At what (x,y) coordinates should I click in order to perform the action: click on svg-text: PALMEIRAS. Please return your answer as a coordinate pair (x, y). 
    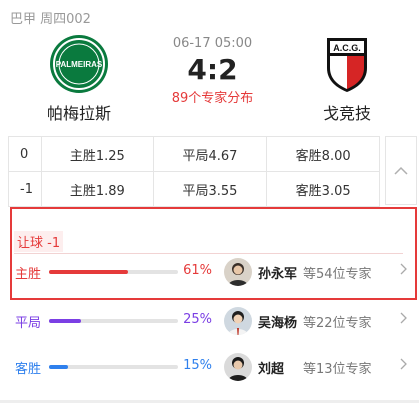
    Looking at the image, I should click on (79, 64).